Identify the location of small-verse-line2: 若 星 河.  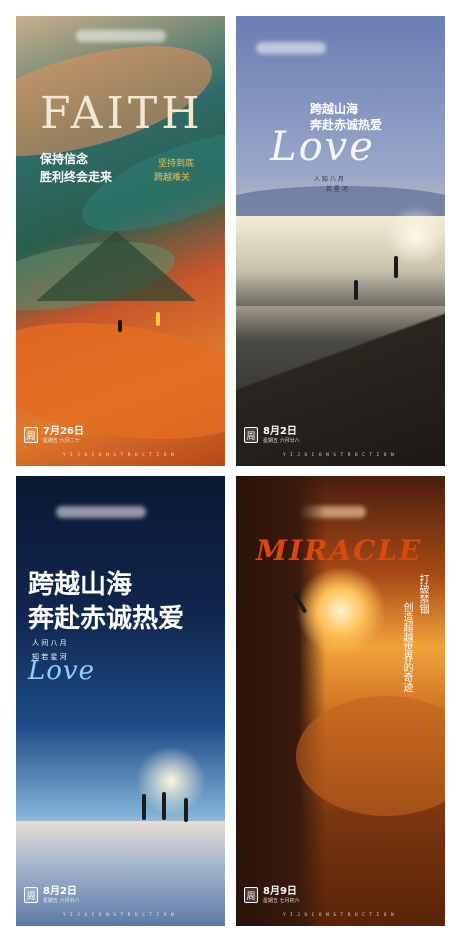
(337, 189).